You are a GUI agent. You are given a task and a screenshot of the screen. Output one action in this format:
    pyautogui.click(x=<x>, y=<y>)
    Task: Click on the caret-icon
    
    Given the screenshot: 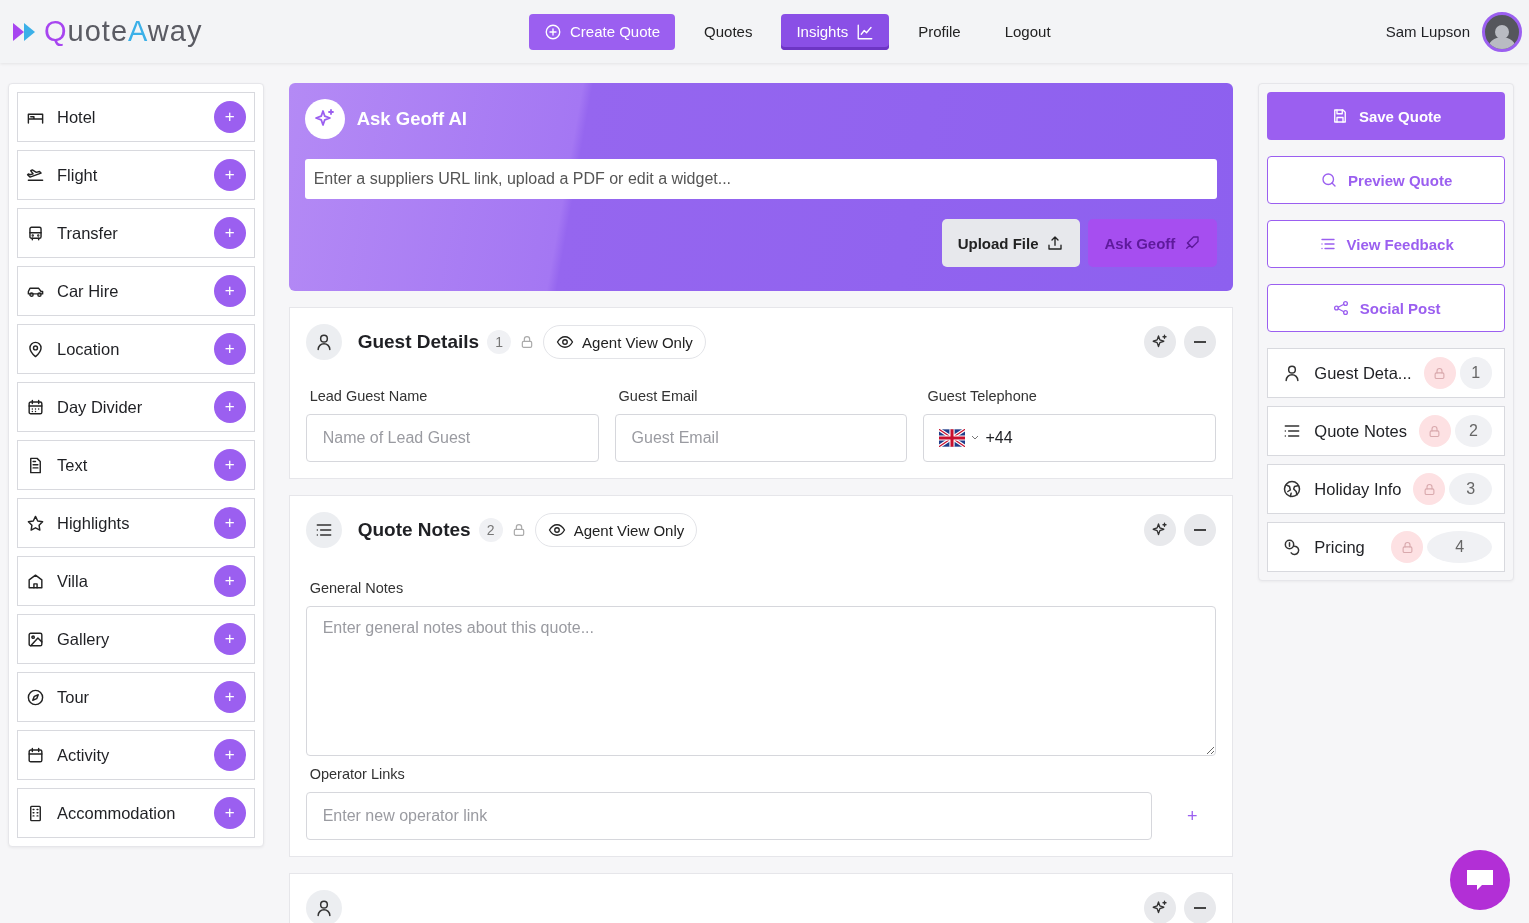 What is the action you would take?
    pyautogui.click(x=975, y=438)
    